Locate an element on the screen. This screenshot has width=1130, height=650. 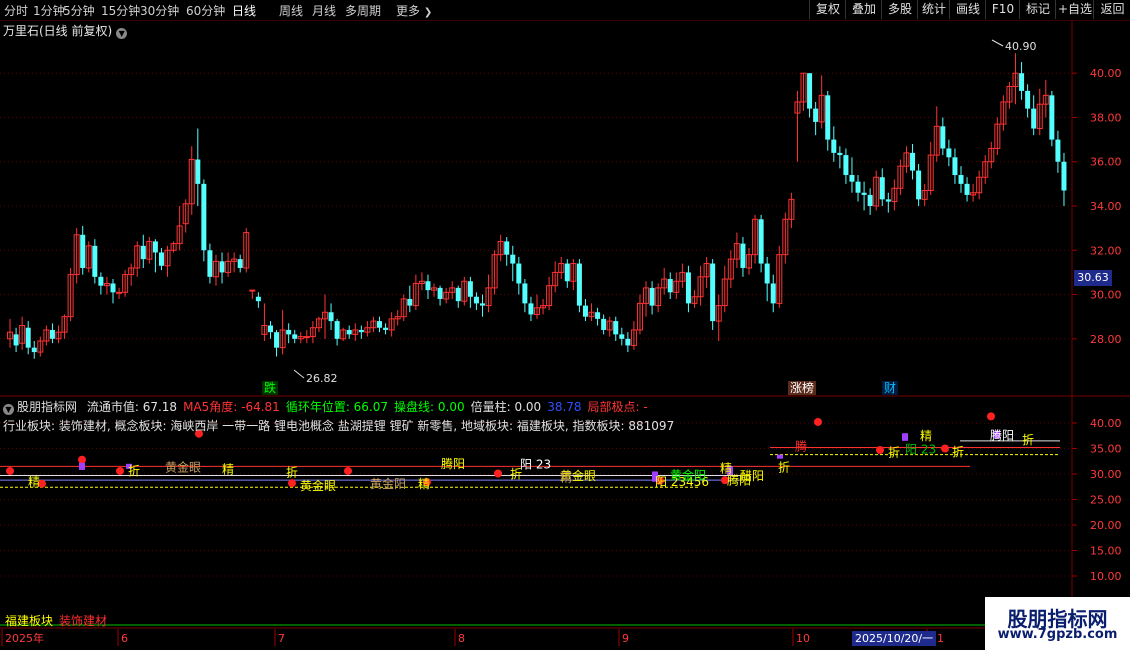
indicator-annotation: 腾阳 is located at coordinates (1002, 435).